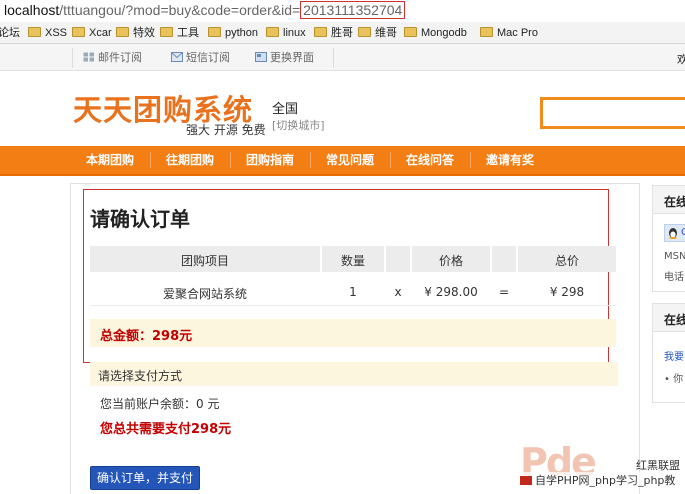 The image size is (685, 494). I want to click on payment-method-title: 请选择支付方式, so click(140, 376).